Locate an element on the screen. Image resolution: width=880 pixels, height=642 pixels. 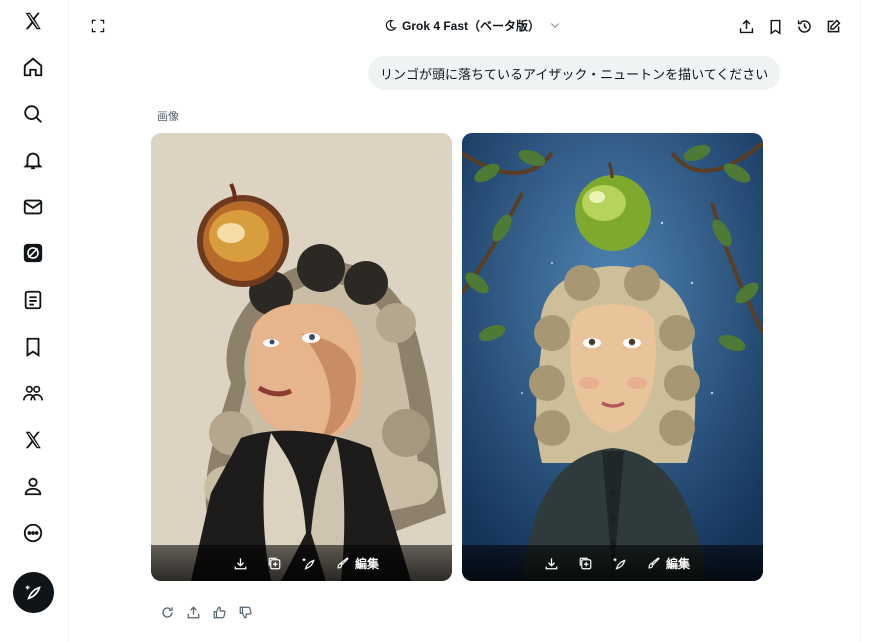
user-message-bubble: リンゴが頭に落ちているアイザック・ニュートンを描いてください is located at coordinates (574, 73).